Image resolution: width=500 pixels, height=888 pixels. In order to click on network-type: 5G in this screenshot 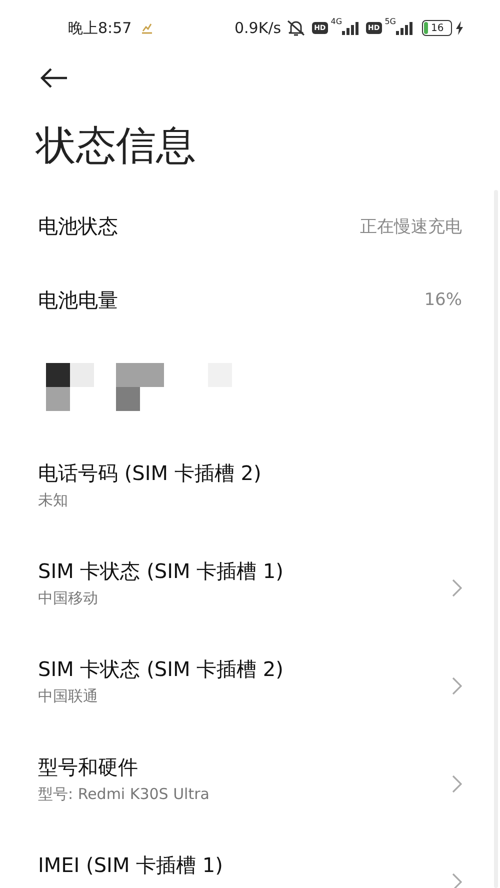, I will do `click(390, 21)`.